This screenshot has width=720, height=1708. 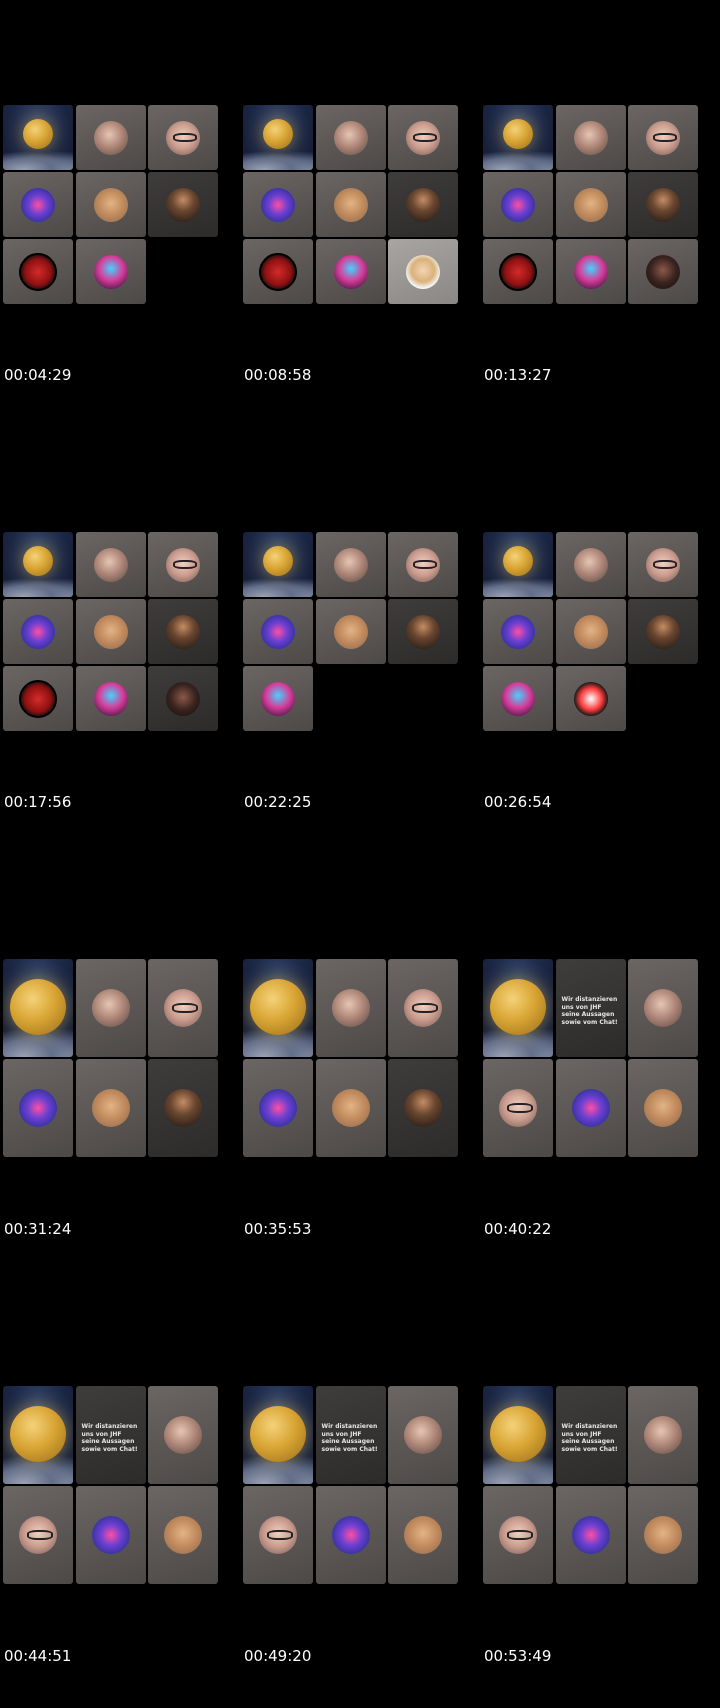 I want to click on frame-timestamp: 00:44:51, so click(x=38, y=1656).